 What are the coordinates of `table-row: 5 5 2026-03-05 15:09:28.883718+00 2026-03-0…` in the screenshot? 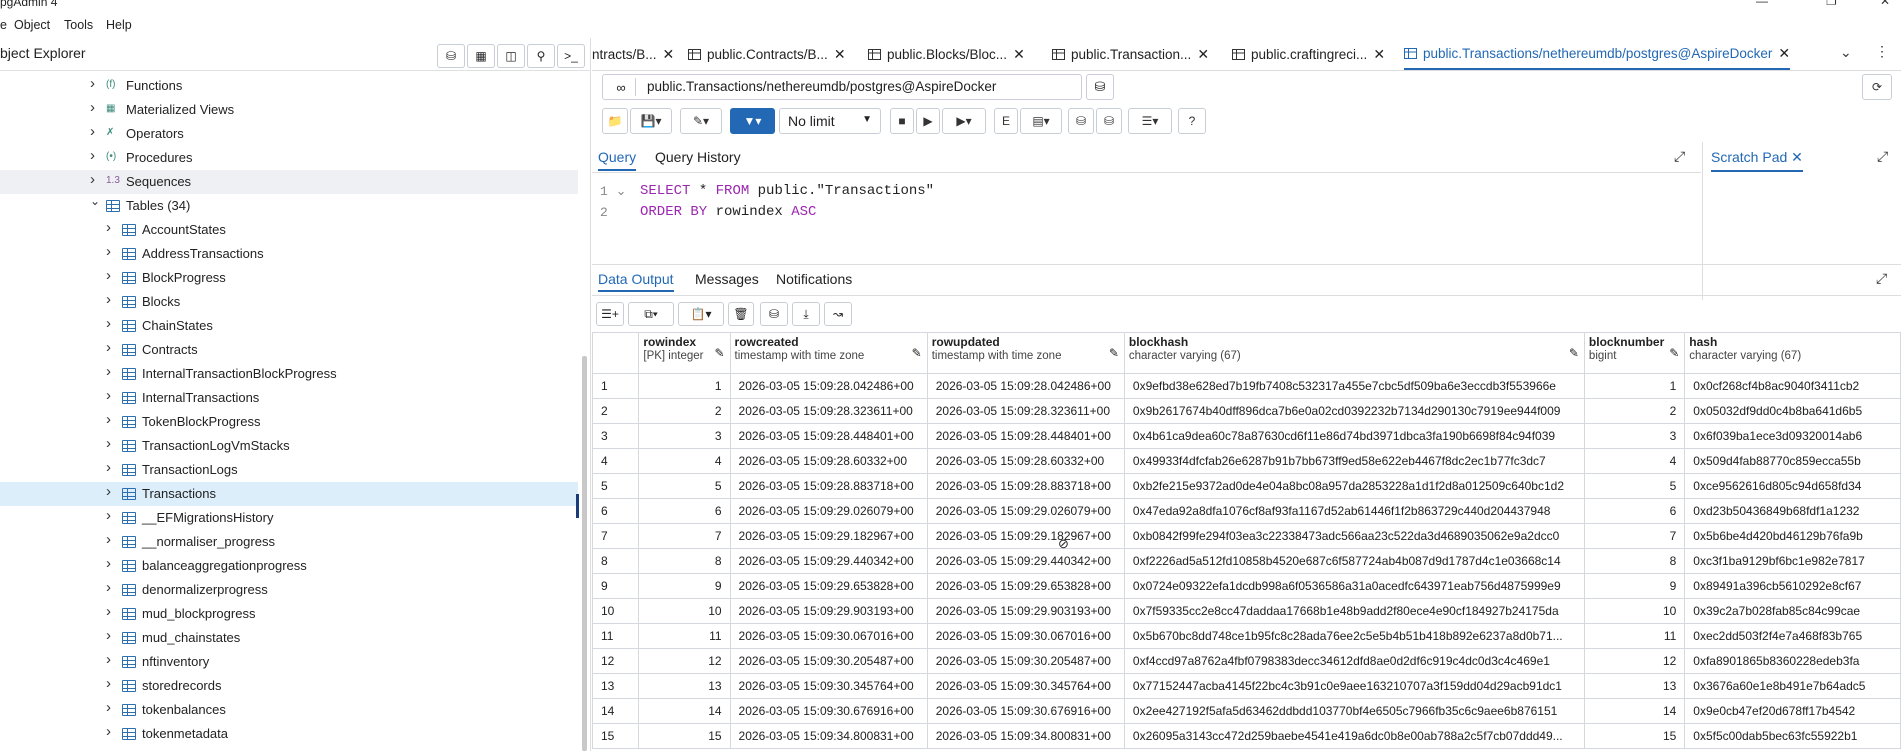 It's located at (1246, 486).